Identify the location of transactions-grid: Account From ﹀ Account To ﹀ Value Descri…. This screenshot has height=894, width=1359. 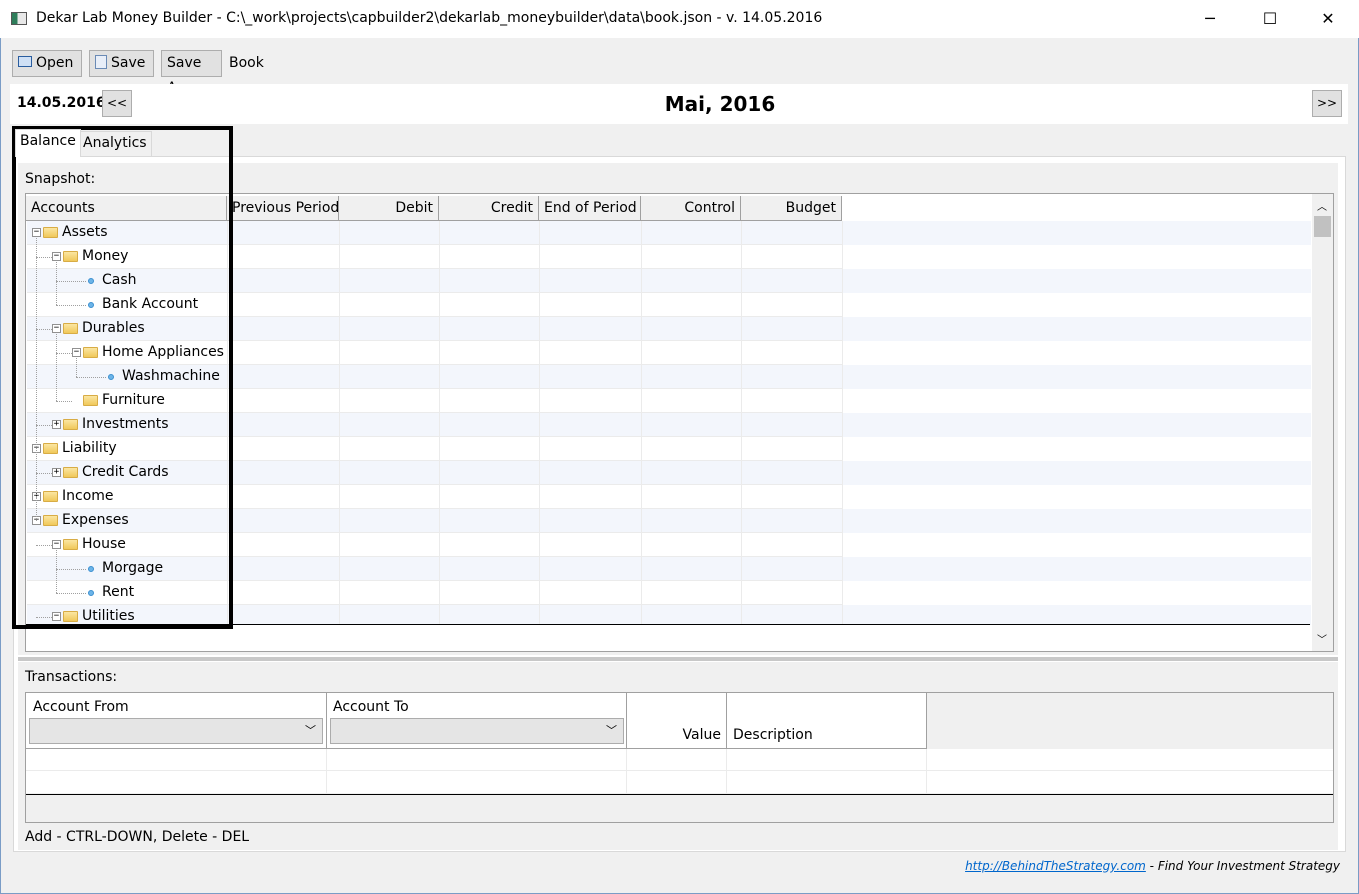
(679, 757).